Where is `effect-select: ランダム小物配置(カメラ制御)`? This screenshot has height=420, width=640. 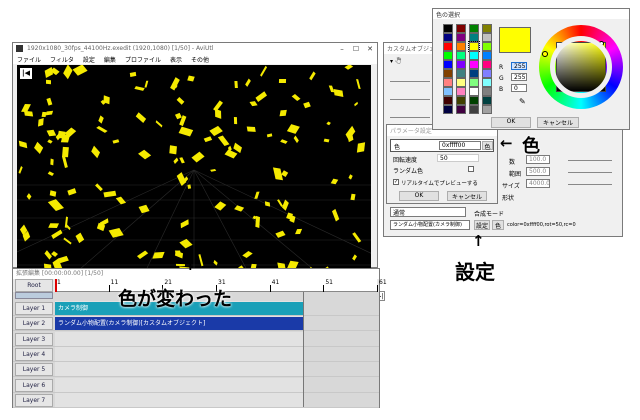
effect-select: ランダム小物配置(カメラ制御) is located at coordinates (430, 225).